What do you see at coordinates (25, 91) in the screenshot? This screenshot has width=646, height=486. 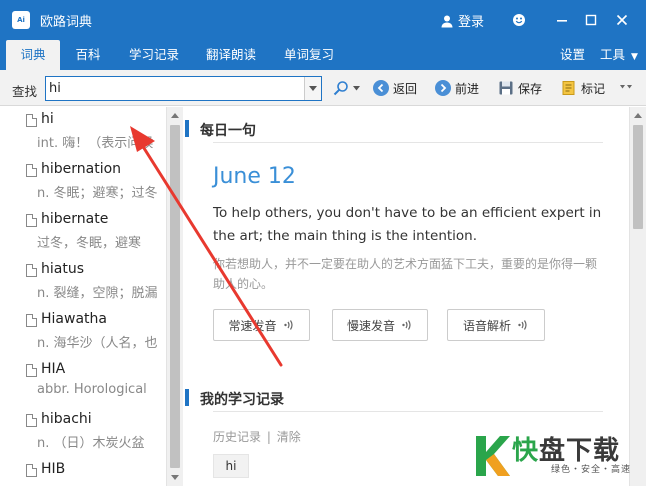 I see `search-label: 查找` at bounding box center [25, 91].